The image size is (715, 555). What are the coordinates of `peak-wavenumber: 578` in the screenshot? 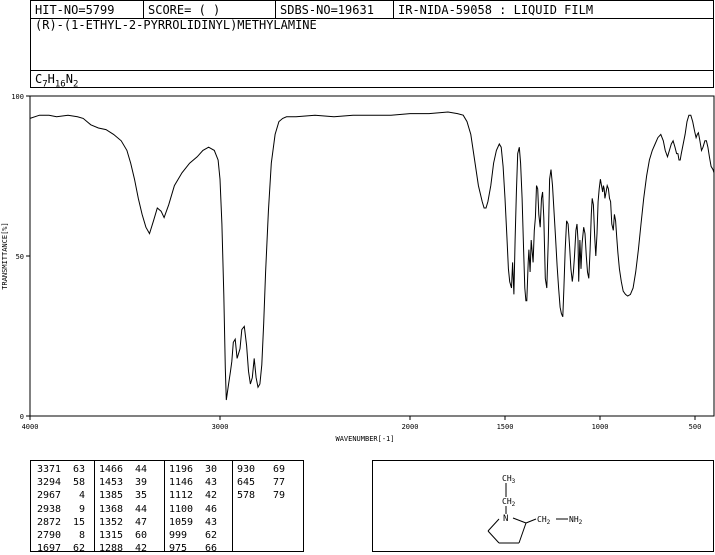 It's located at (246, 496).